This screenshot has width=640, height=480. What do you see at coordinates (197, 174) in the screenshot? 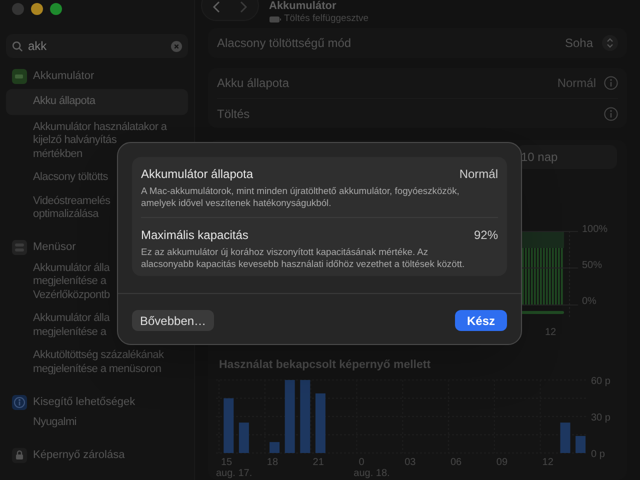
I see `row-title: Akkumulátor állapota` at bounding box center [197, 174].